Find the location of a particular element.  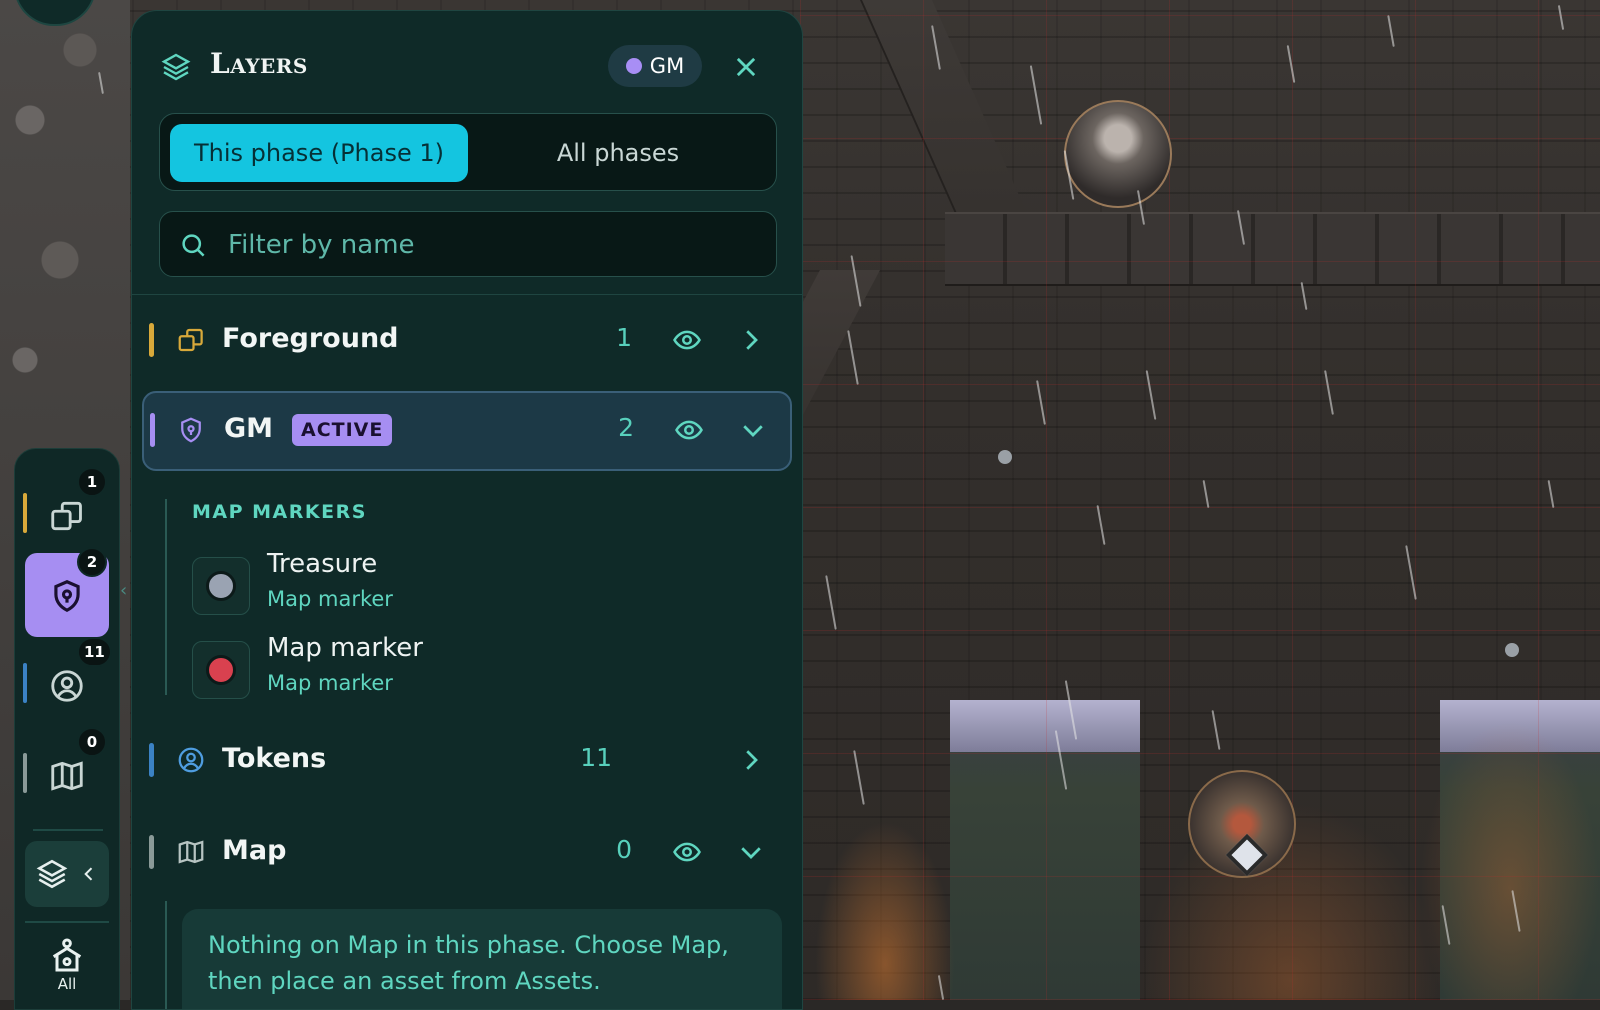

filter-search is located at coordinates (468, 244).